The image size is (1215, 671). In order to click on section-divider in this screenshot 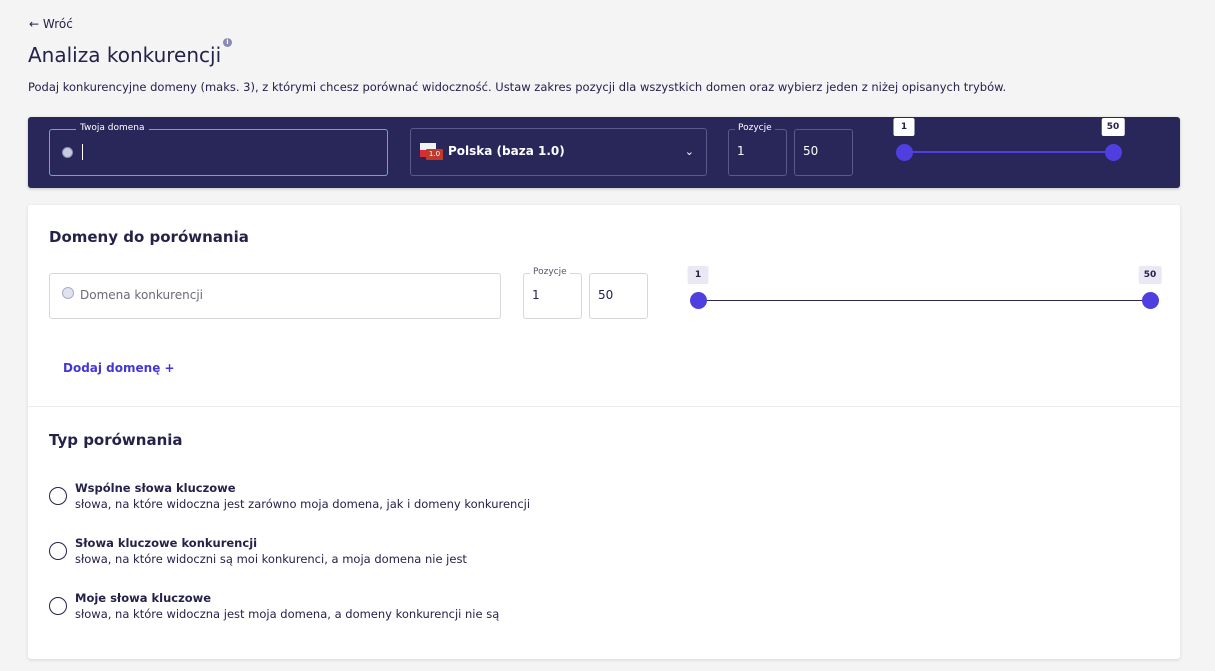, I will do `click(604, 406)`.